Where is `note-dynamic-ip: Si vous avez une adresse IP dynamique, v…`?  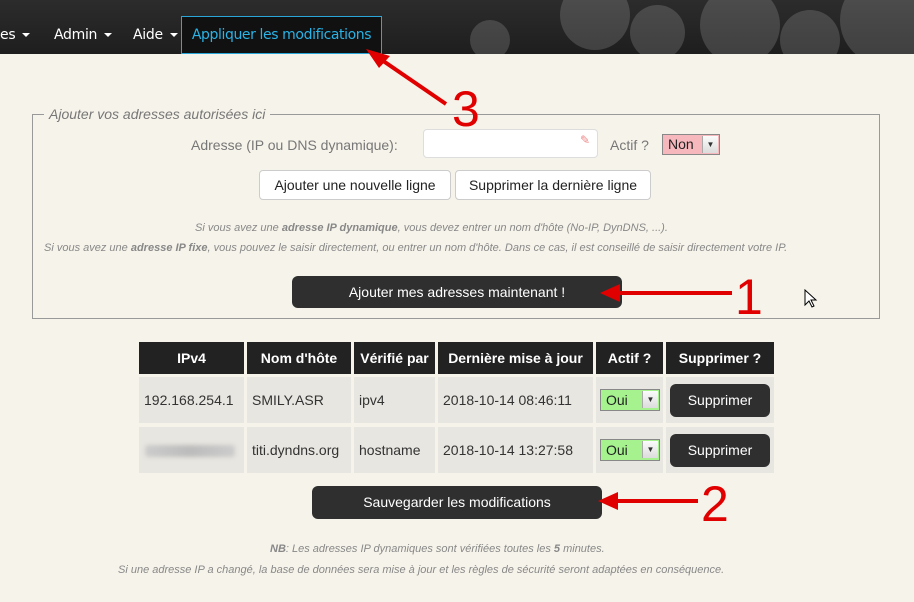 note-dynamic-ip: Si vous avez une adresse IP dynamique, v… is located at coordinates (431, 228).